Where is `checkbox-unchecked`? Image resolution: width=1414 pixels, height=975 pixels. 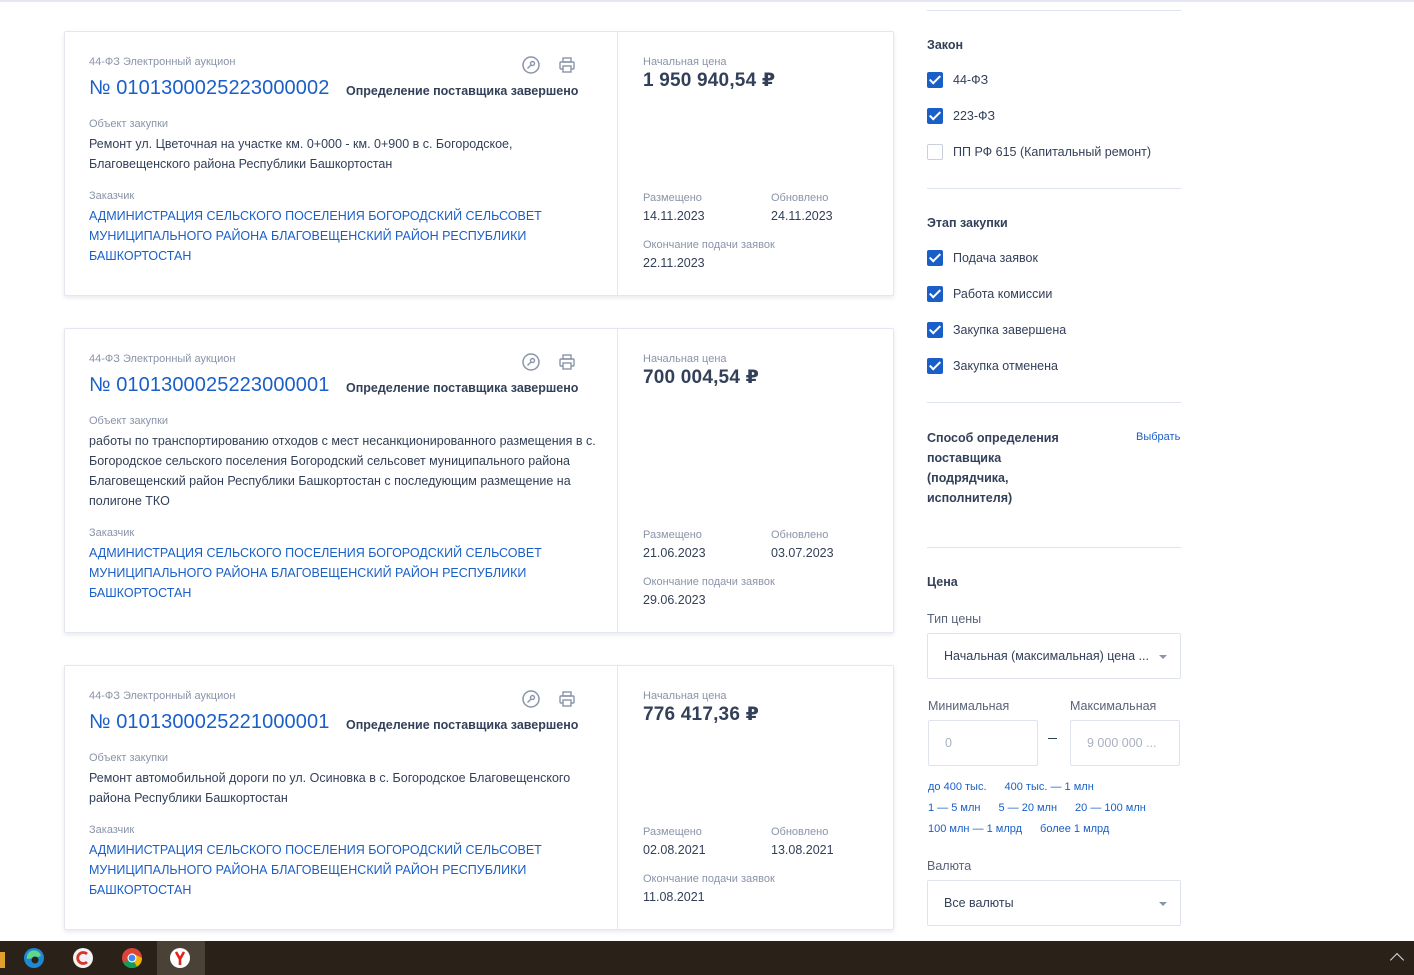 checkbox-unchecked is located at coordinates (935, 152).